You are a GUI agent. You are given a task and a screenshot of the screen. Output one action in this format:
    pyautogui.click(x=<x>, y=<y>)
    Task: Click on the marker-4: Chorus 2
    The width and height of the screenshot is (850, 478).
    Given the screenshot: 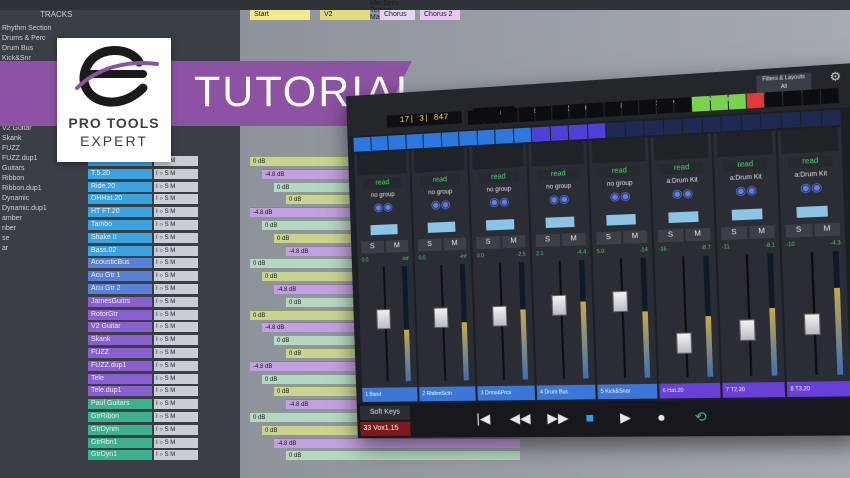 What is the action you would take?
    pyautogui.click(x=440, y=15)
    